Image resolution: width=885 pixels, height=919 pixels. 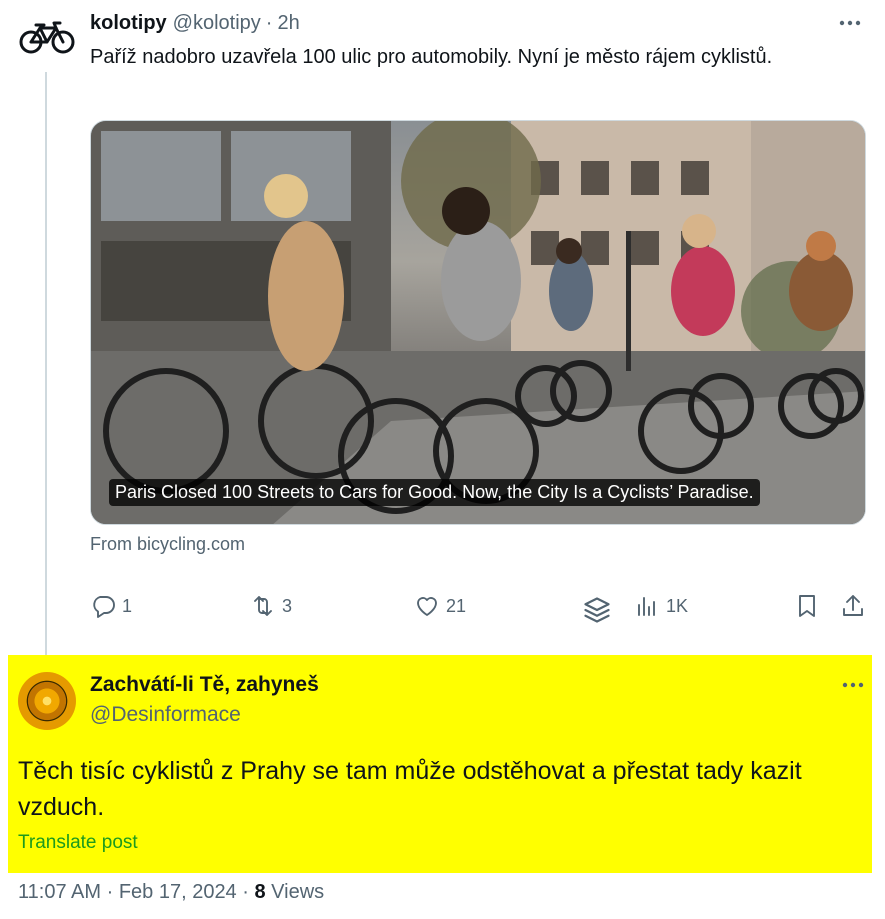 I want to click on author-handle: @kolotipy, so click(x=217, y=23).